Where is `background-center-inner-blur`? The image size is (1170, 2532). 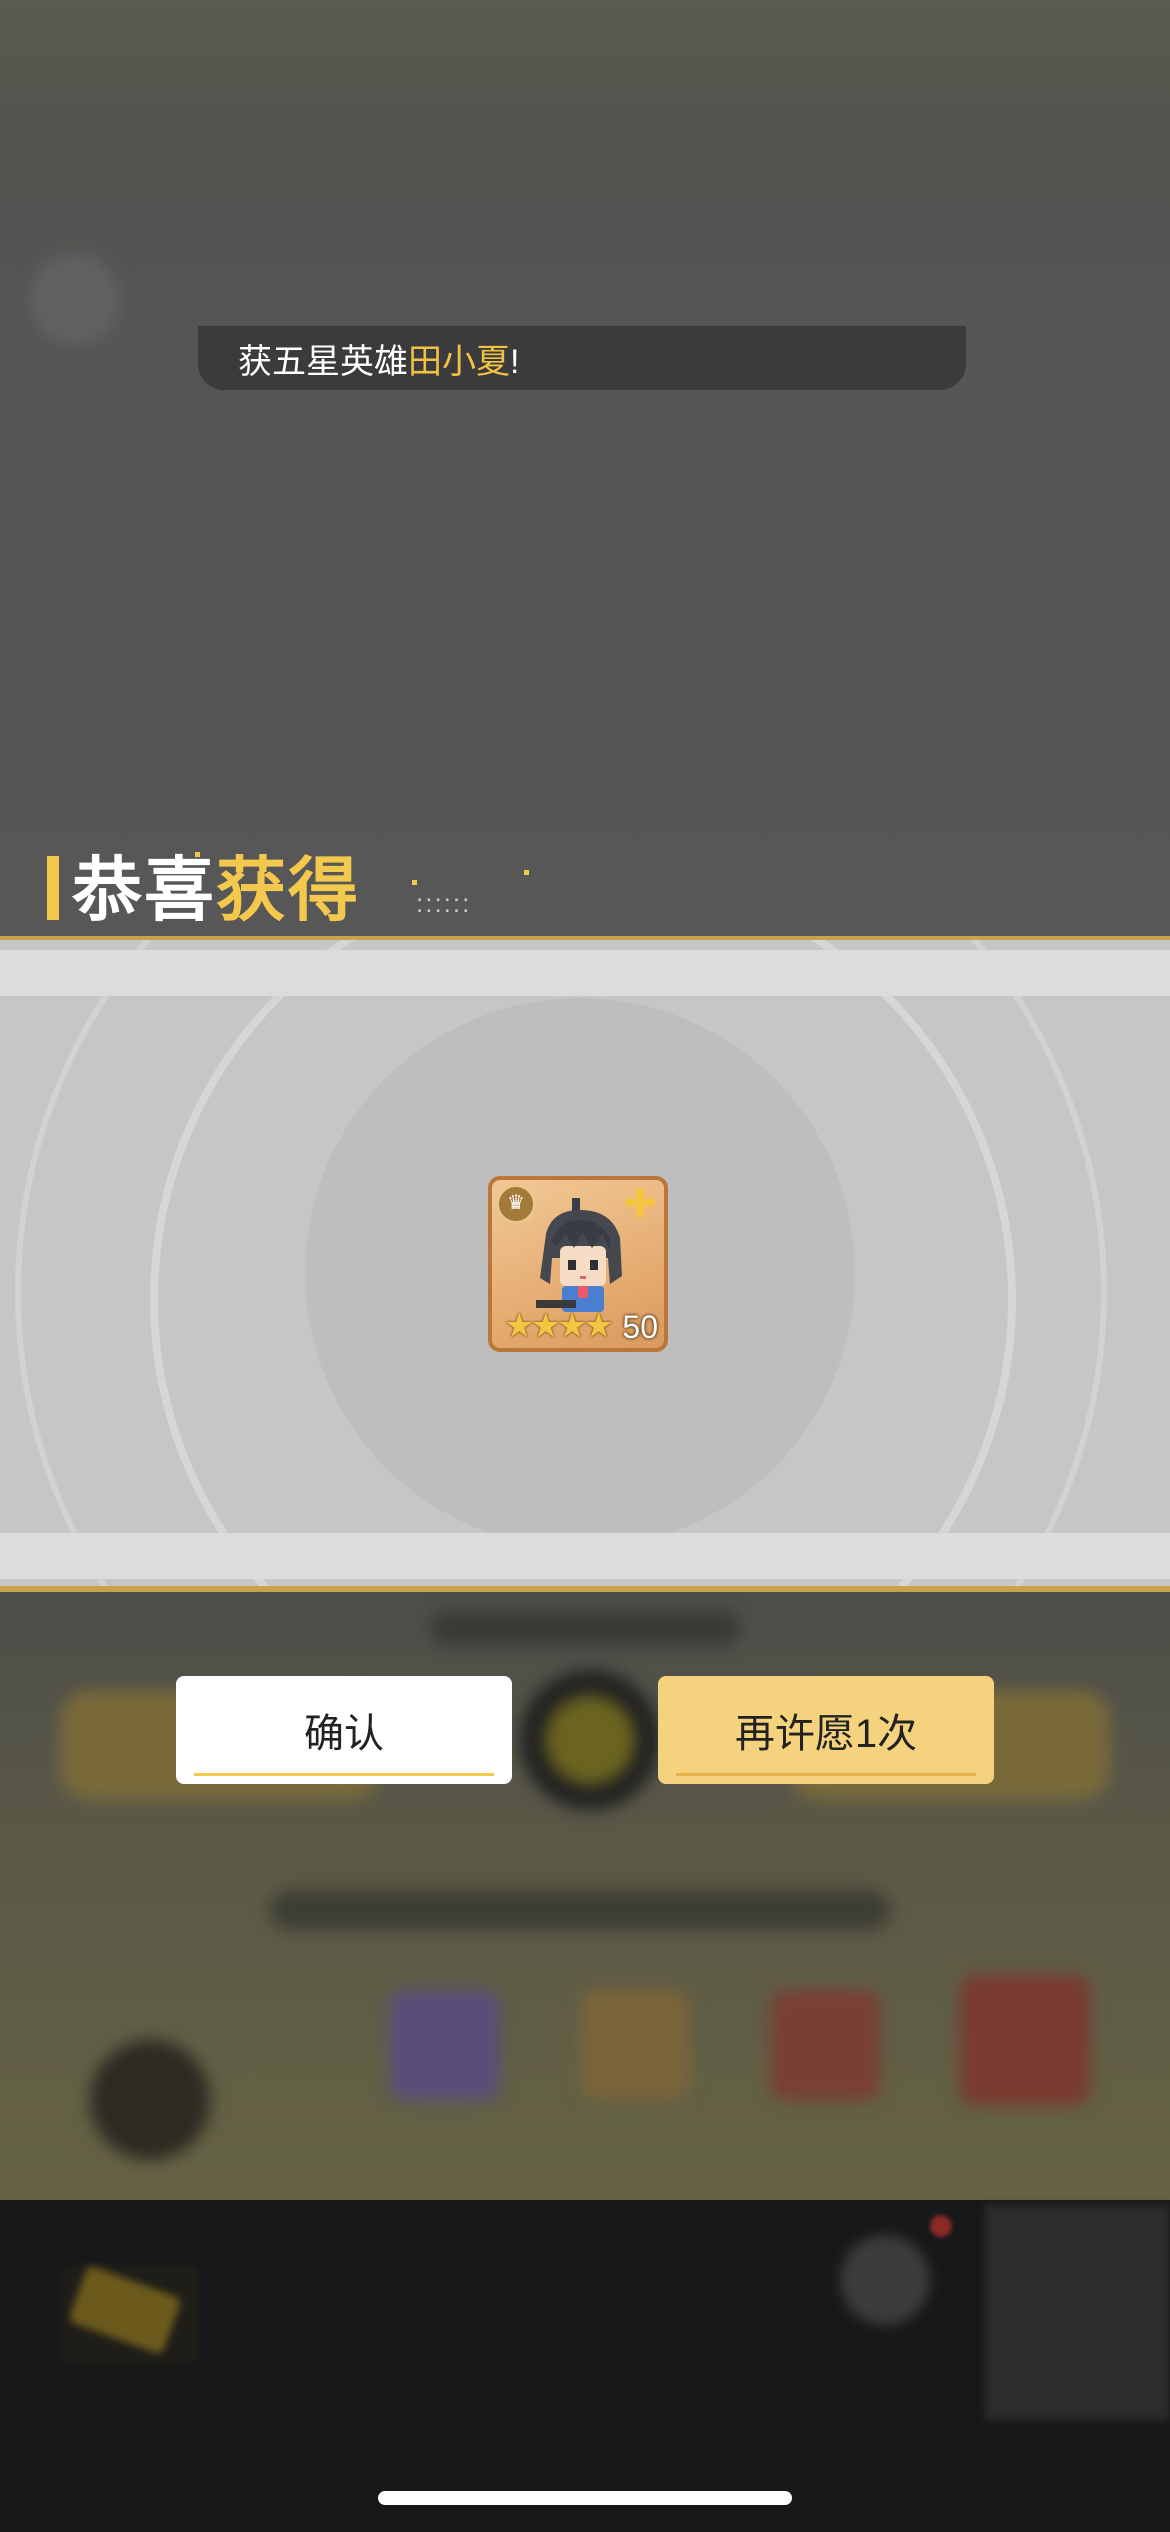
background-center-inner-blur is located at coordinates (590, 1740).